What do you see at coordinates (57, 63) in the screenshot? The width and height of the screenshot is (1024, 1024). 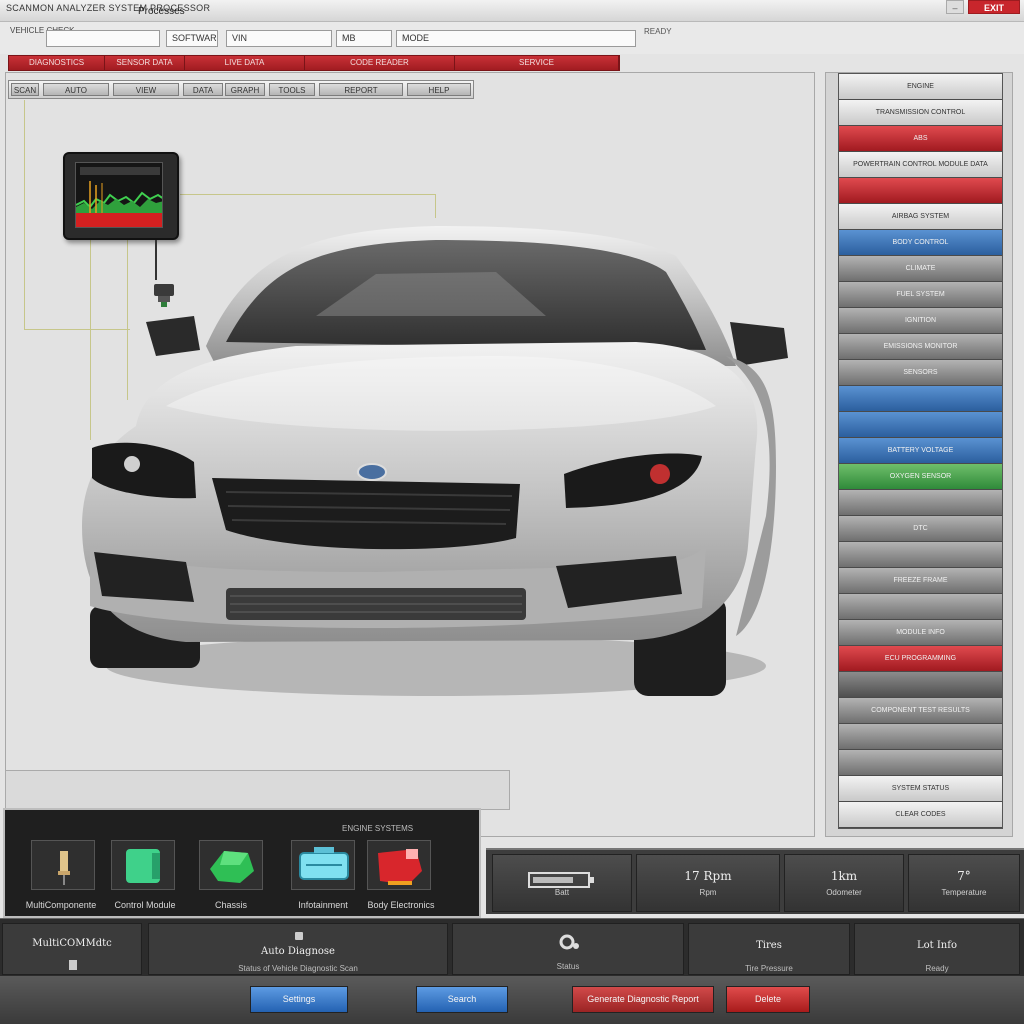 I see `tab-diagnostics: DIAGNOSTICS` at bounding box center [57, 63].